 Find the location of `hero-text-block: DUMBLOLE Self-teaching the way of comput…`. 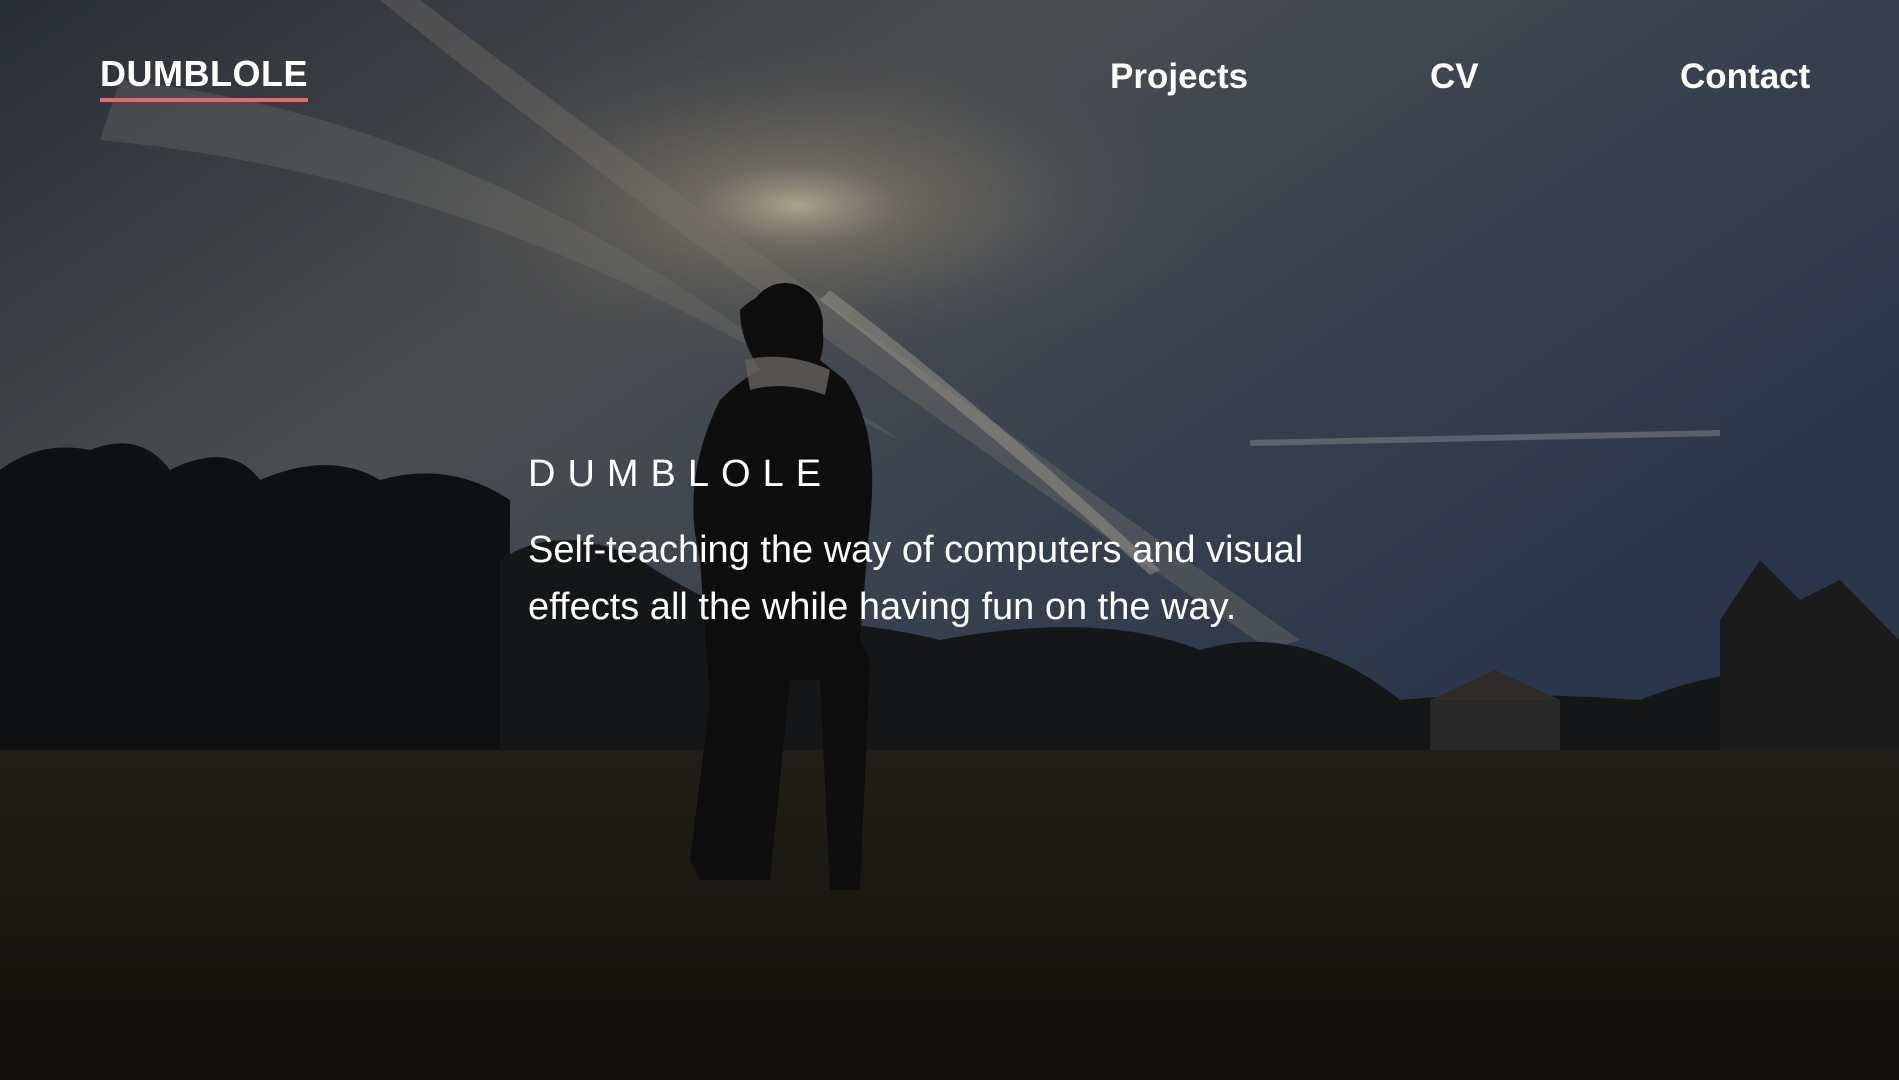

hero-text-block: DUMBLOLE Self-teaching the way of comput… is located at coordinates (978, 544).